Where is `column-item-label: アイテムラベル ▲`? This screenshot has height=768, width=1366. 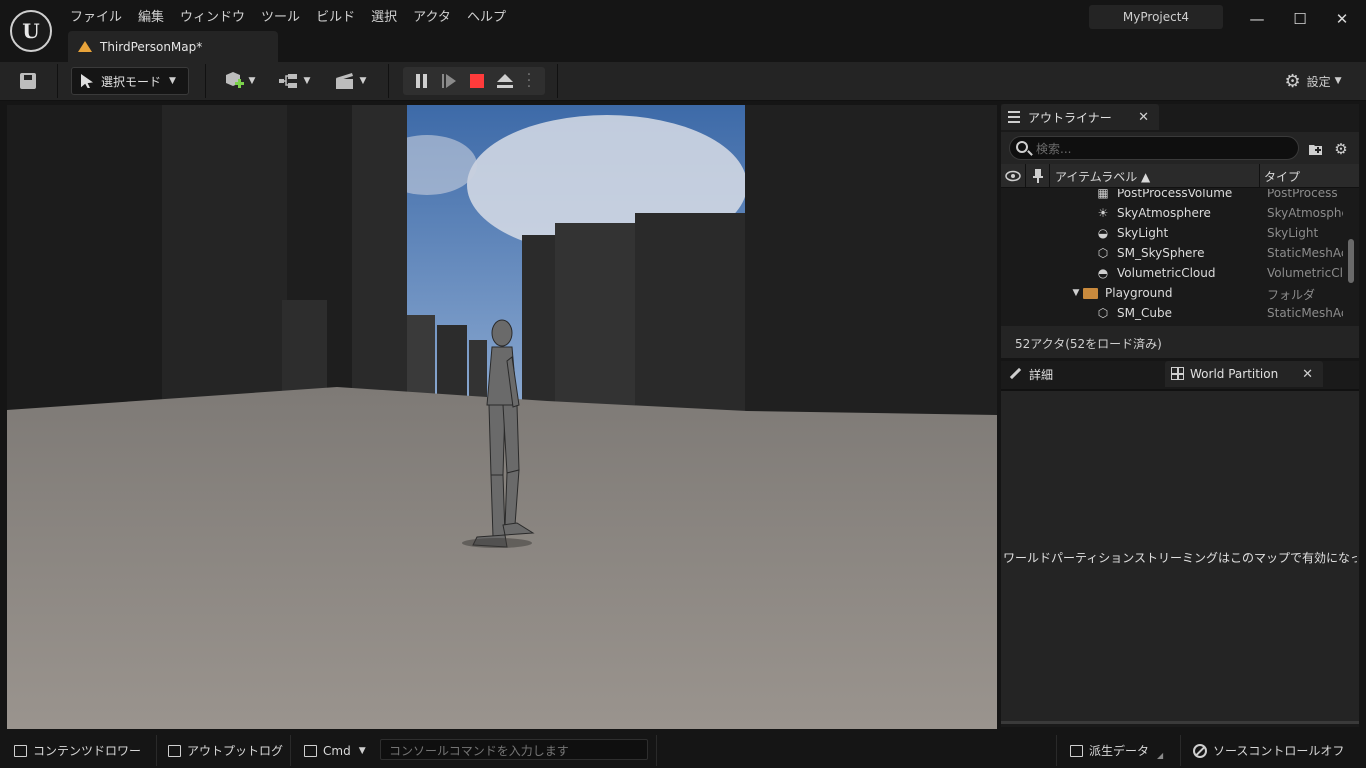
column-item-label: アイテムラベル ▲ is located at coordinates (1102, 176).